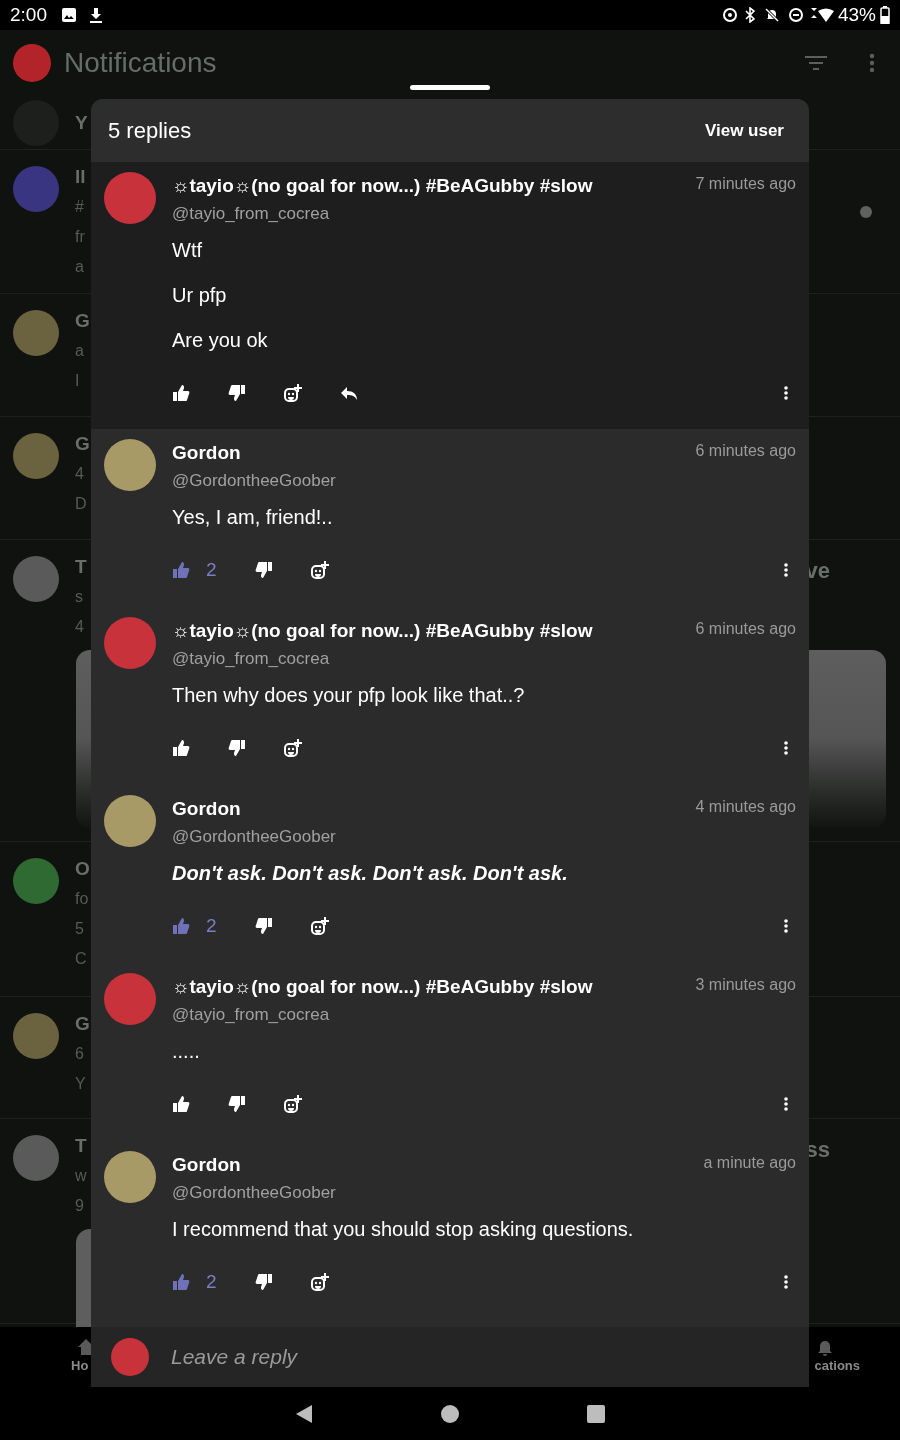  Describe the element at coordinates (816, 63) in the screenshot. I see `filter-icon` at that location.